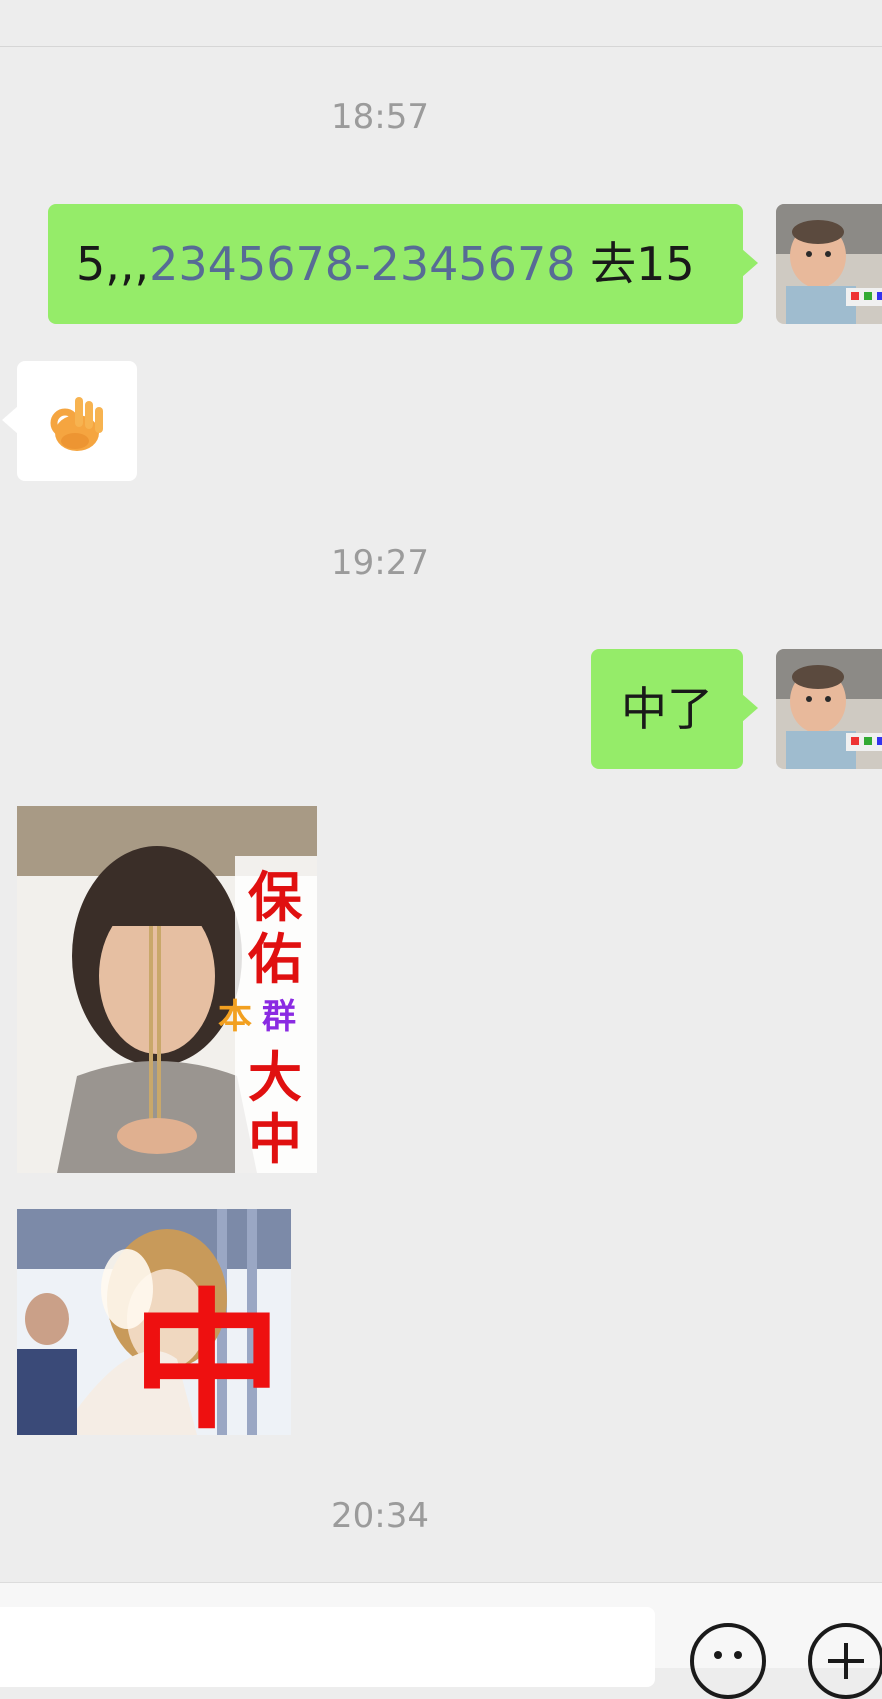 The width and height of the screenshot is (882, 1699). What do you see at coordinates (207, 1355) in the screenshot?
I see `sticker-big-caption: 中` at bounding box center [207, 1355].